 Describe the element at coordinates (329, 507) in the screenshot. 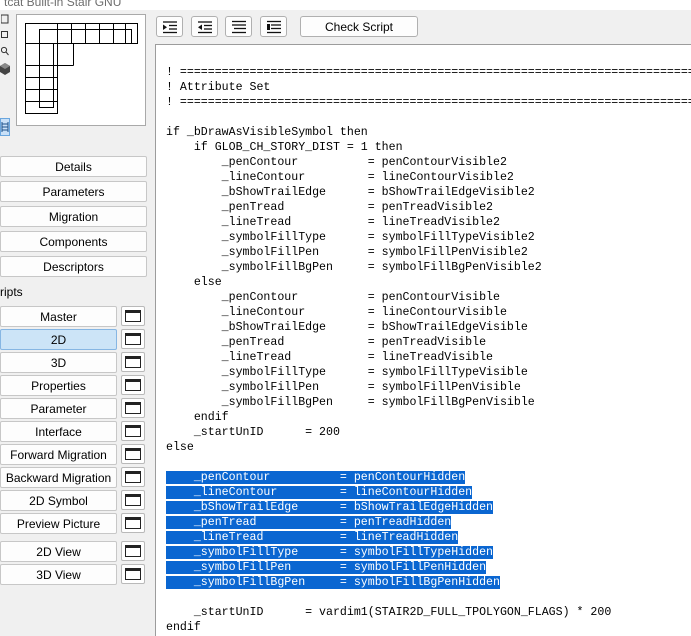

I see `code-line-text: _bShowTrailEdge = bShowTrailEdgeHidden` at that location.